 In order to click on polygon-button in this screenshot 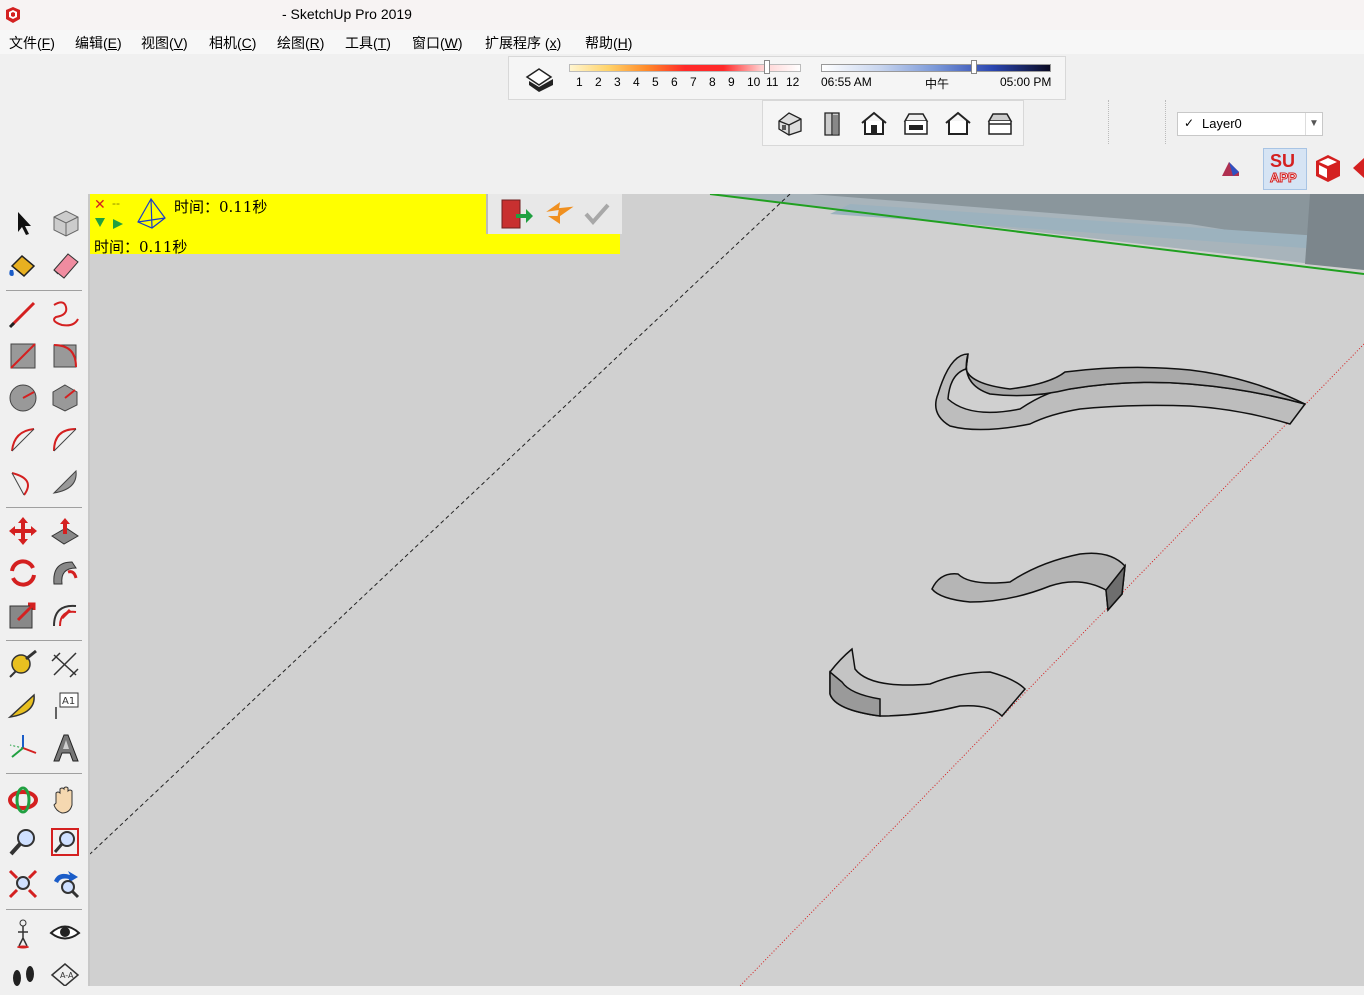, I will do `click(65, 398)`.